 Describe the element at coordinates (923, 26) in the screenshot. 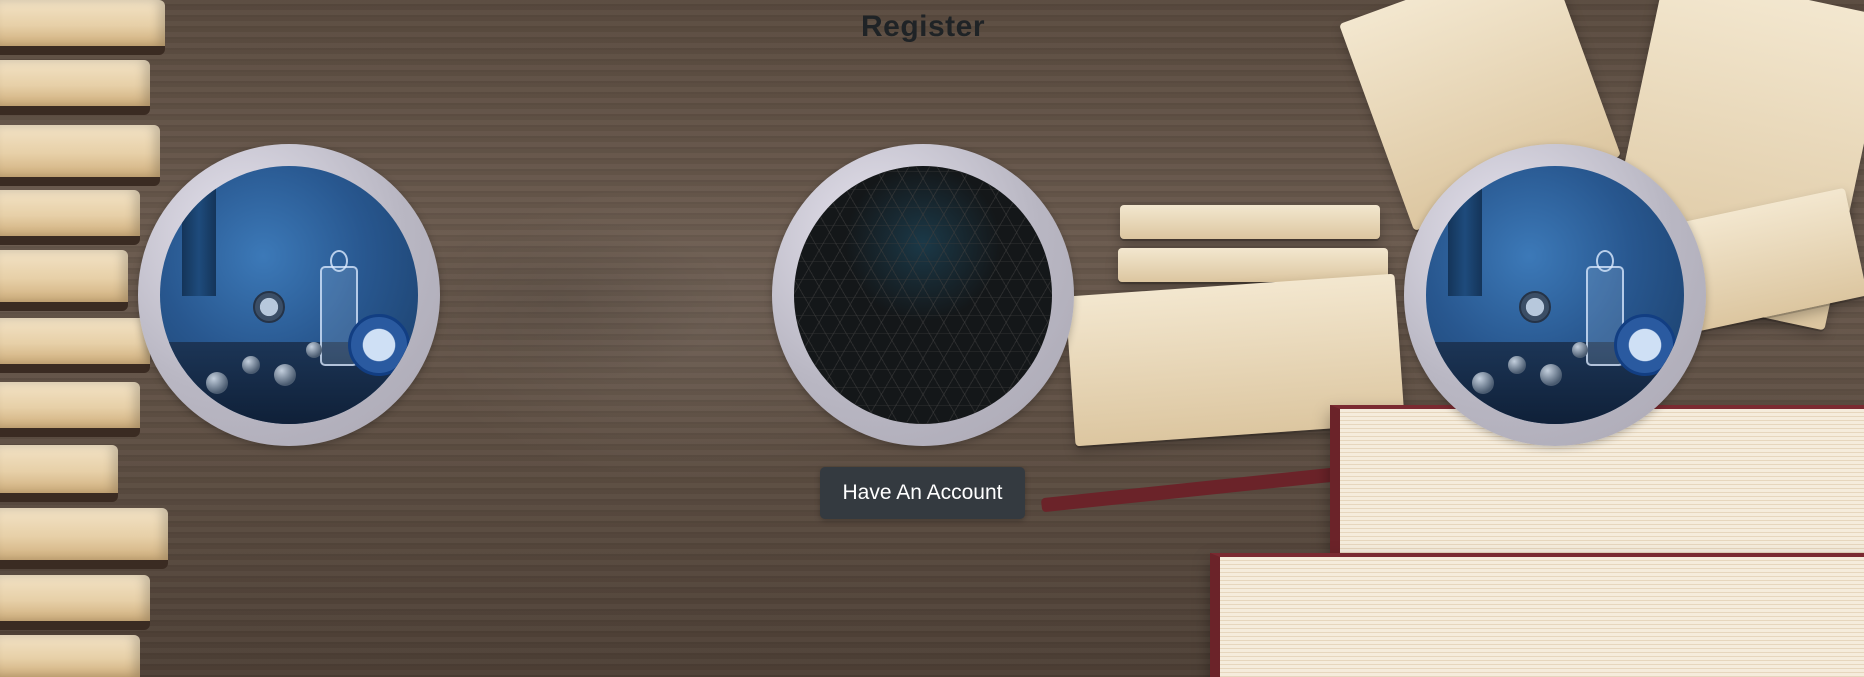

I see `page-title: Register` at that location.